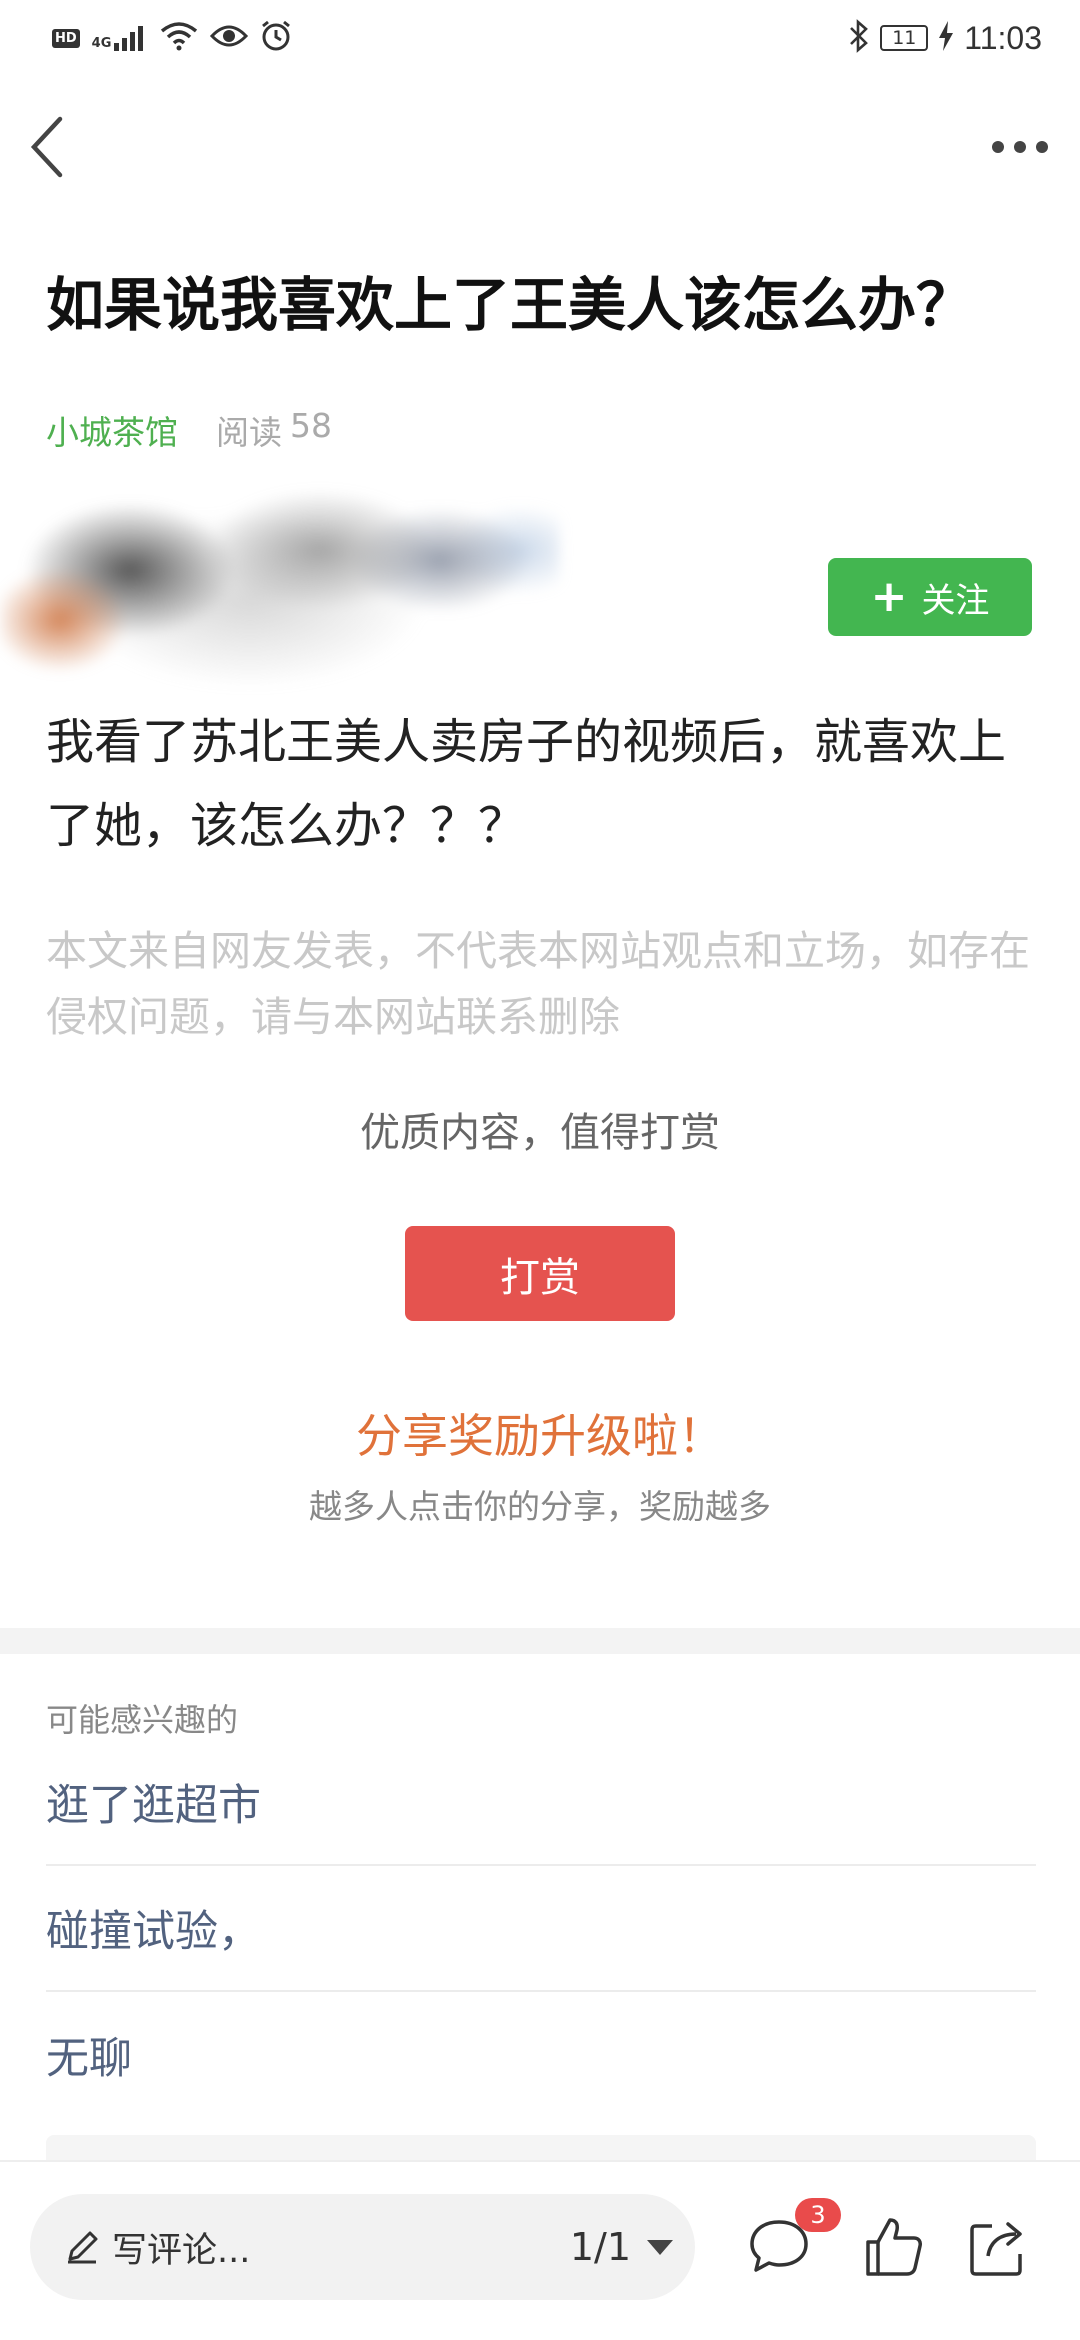 The image size is (1080, 2340). Describe the element at coordinates (660, 2247) in the screenshot. I see `dropdown-triangle-icon` at that location.